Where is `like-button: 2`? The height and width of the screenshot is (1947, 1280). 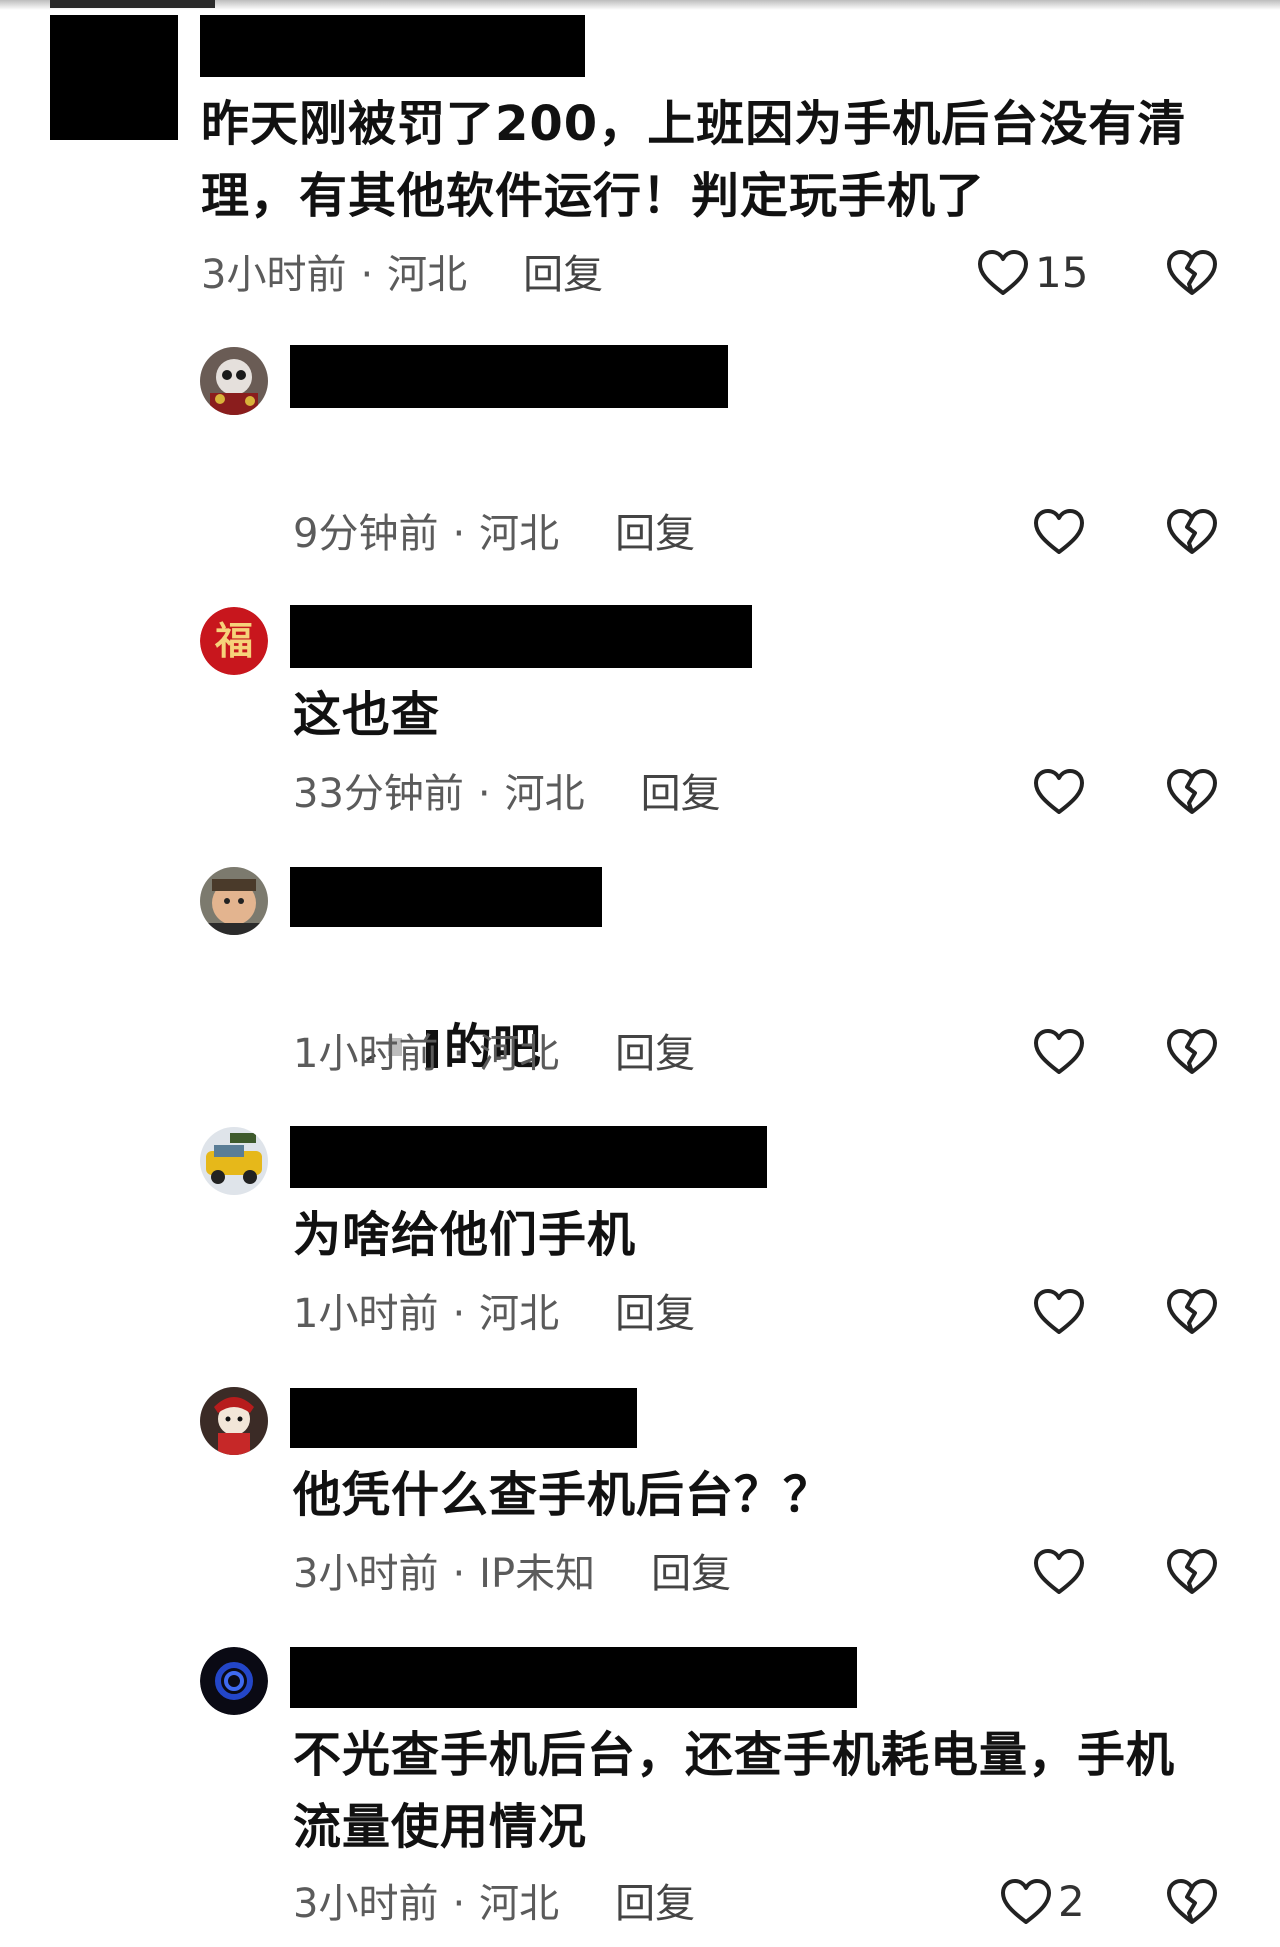 like-button: 2 is located at coordinates (1042, 1902).